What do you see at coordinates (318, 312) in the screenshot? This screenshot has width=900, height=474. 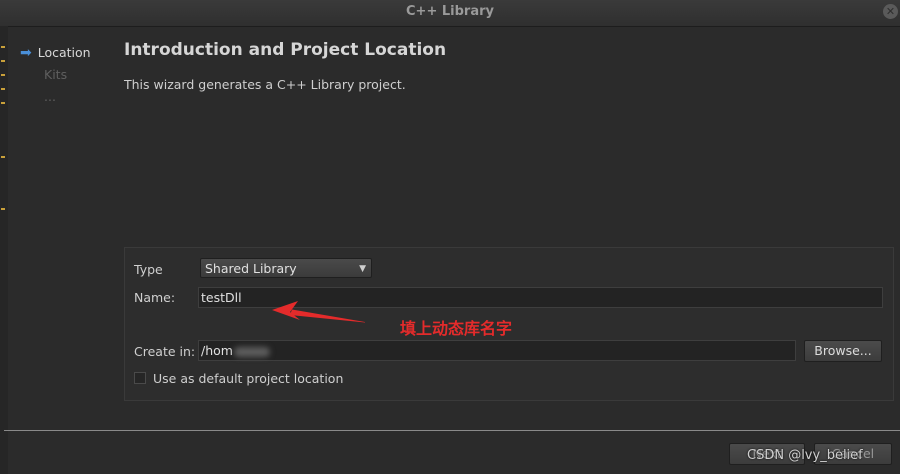 I see `annotation-arrow-icon` at bounding box center [318, 312].